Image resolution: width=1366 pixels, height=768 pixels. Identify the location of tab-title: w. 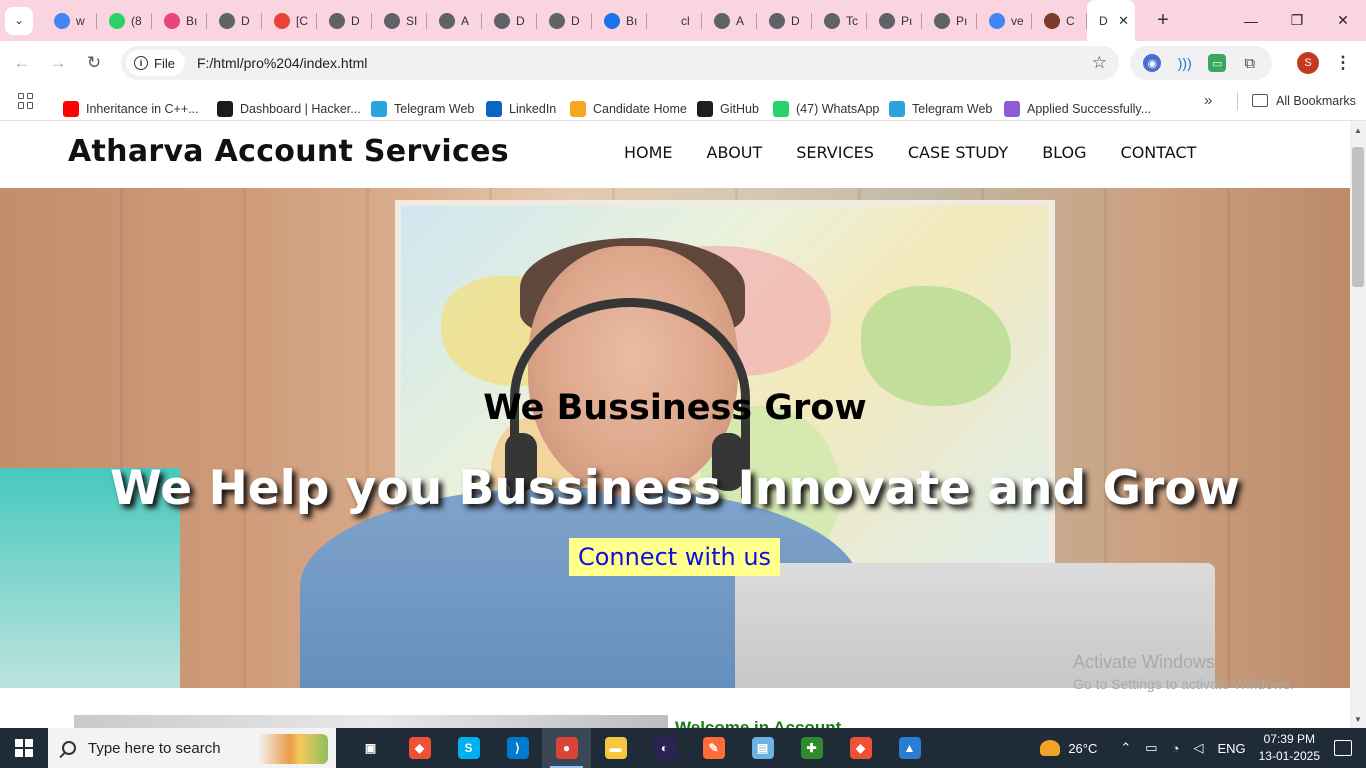
(80, 20).